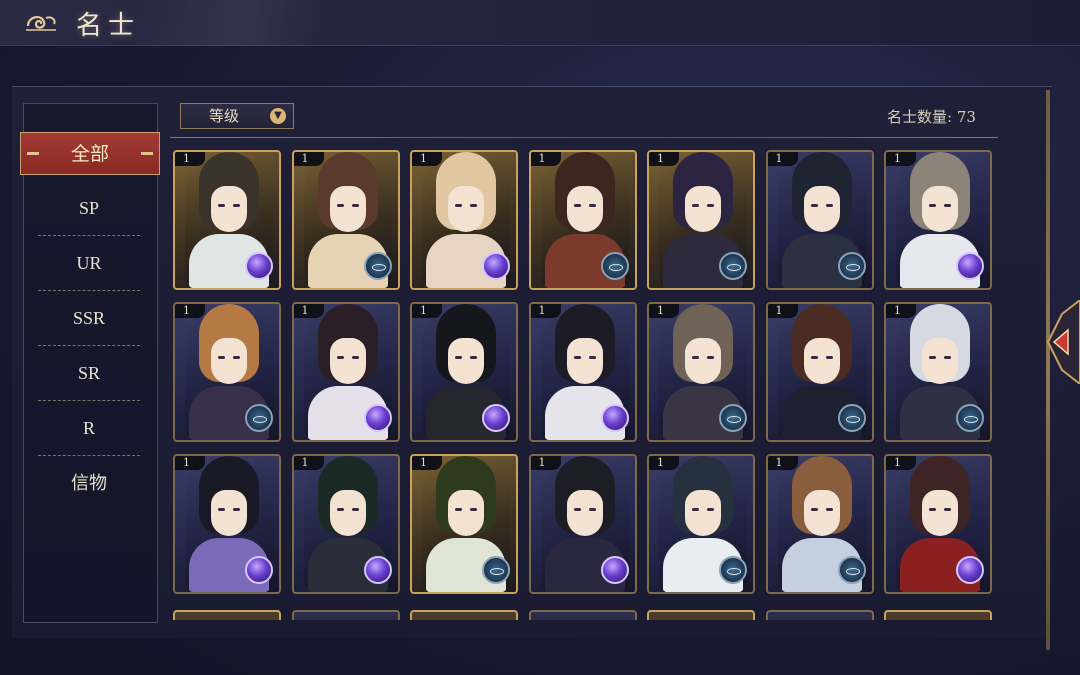 This screenshot has height=675, width=1080. Describe the element at coordinates (89, 208) in the screenshot. I see `sidebar-item-label: SP` at that location.